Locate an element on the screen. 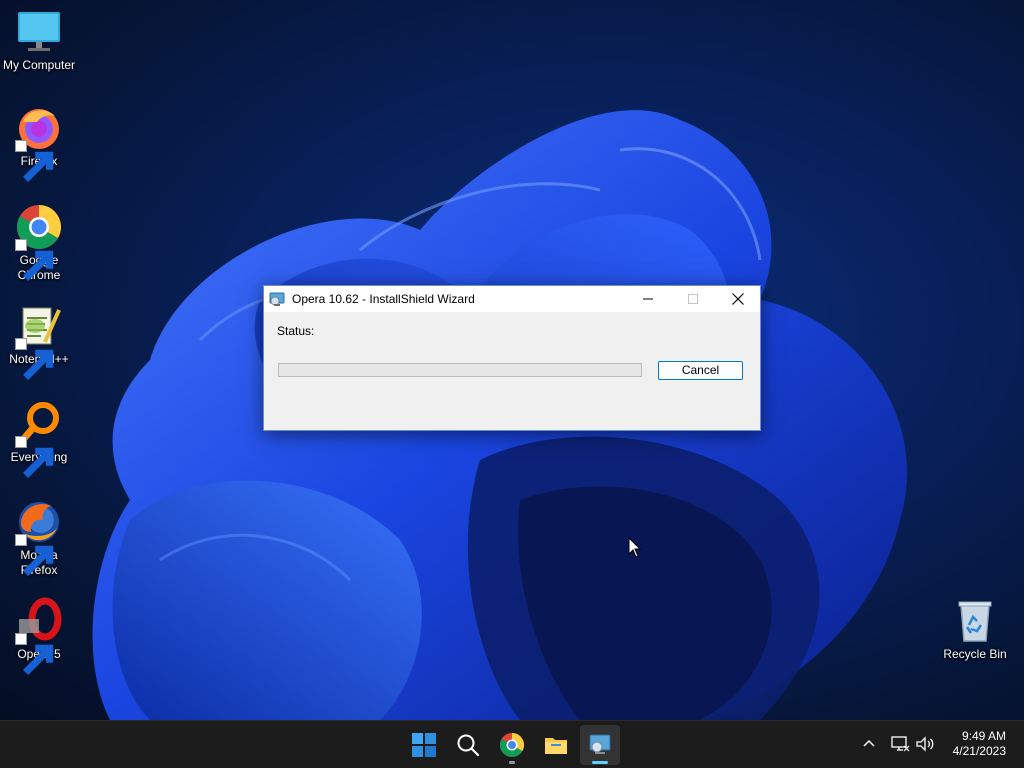  chrome-icon is located at coordinates (512, 745).